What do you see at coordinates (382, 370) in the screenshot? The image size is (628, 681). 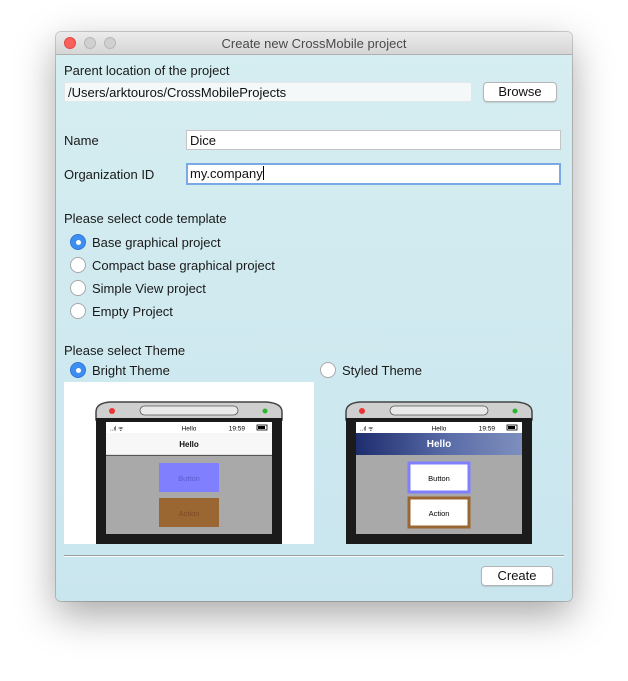 I see `theme-option-label: Styled Theme` at bounding box center [382, 370].